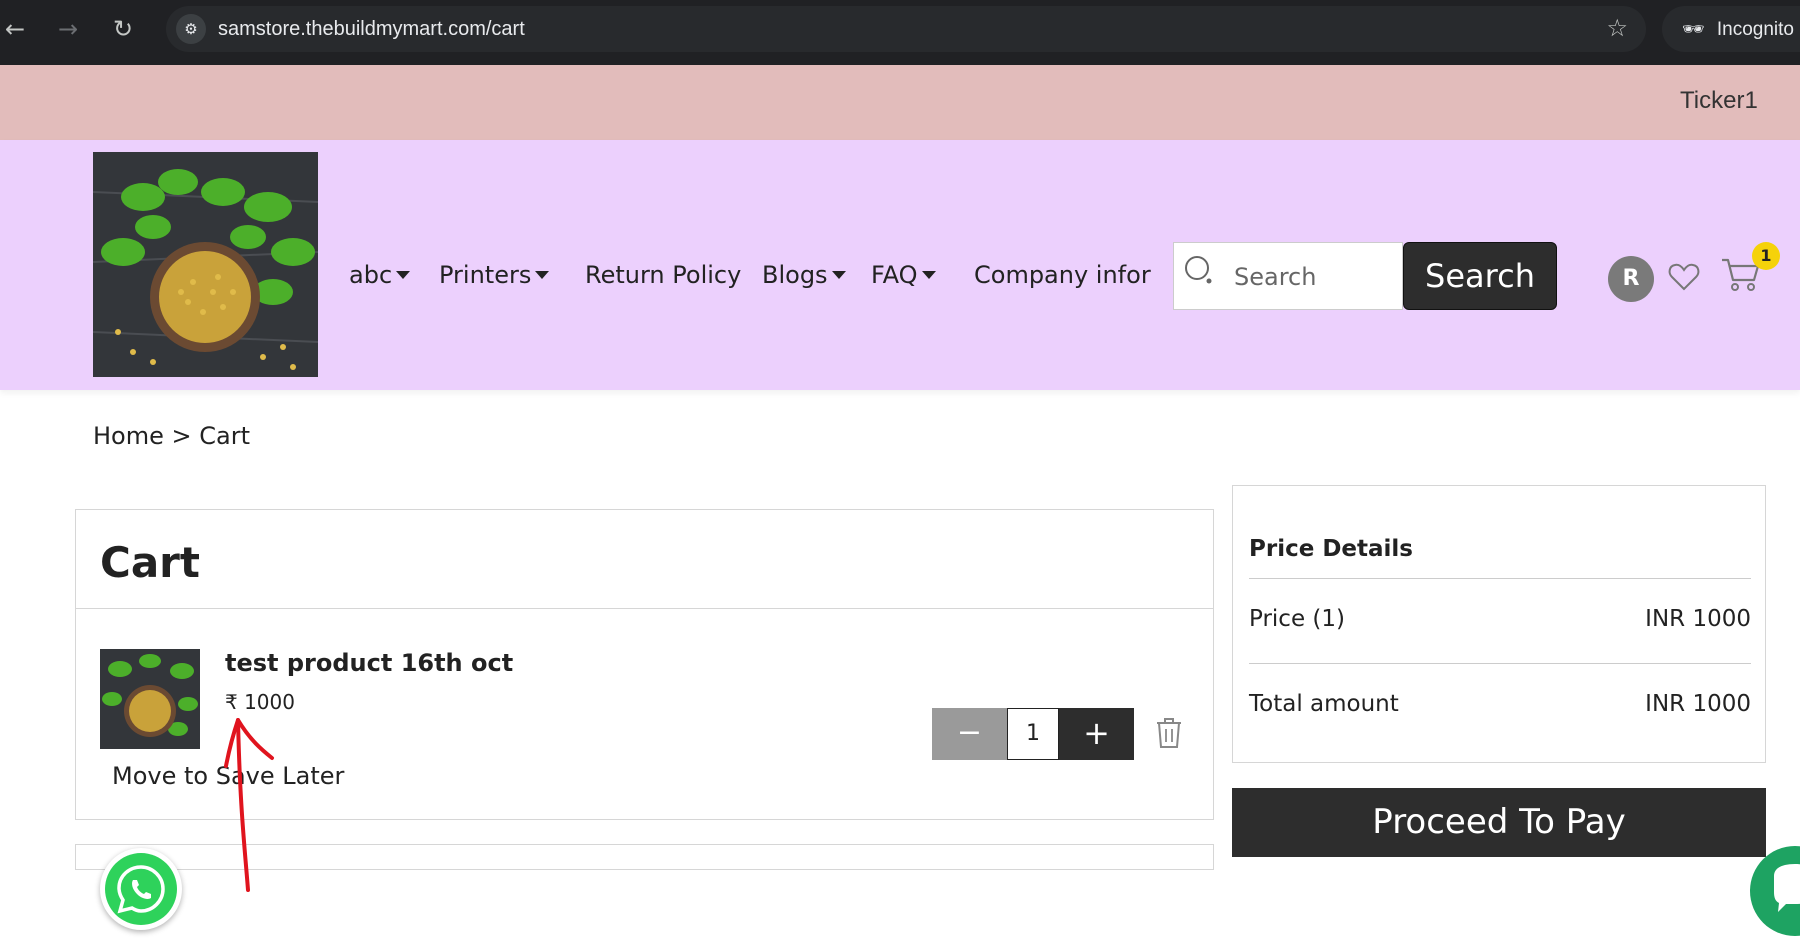 Image resolution: width=1800 pixels, height=940 pixels. What do you see at coordinates (1169, 733) in the screenshot?
I see `delete-trash-icon` at bounding box center [1169, 733].